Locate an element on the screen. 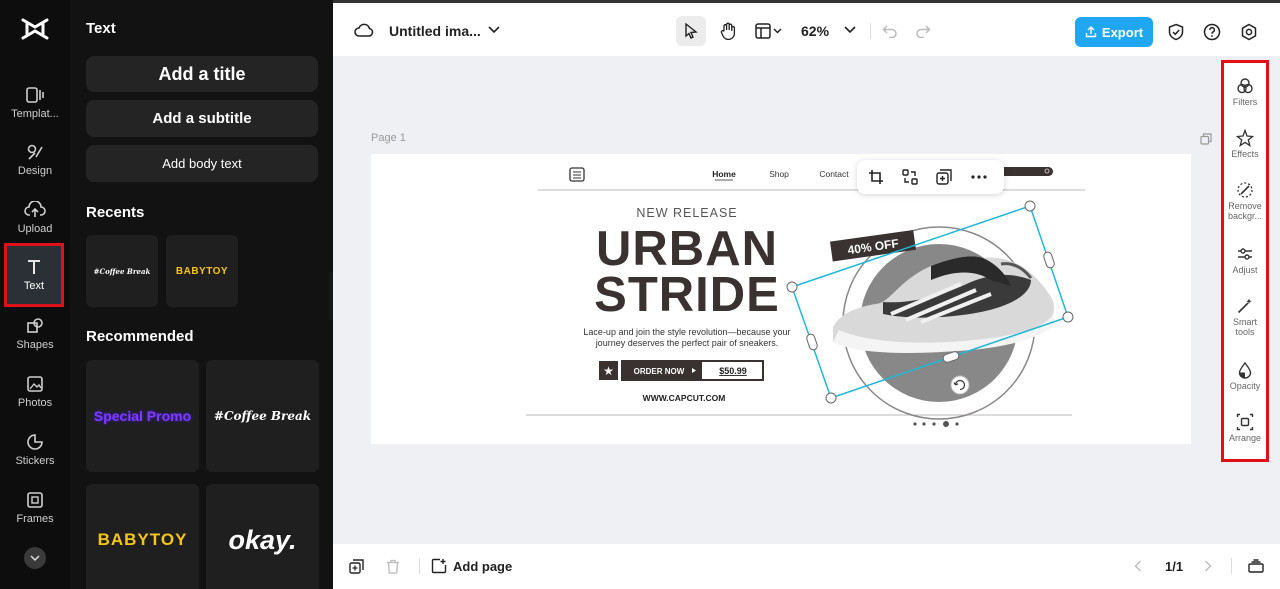 This screenshot has height=589, width=1280. rail-item-photos: Photos is located at coordinates (35, 397).